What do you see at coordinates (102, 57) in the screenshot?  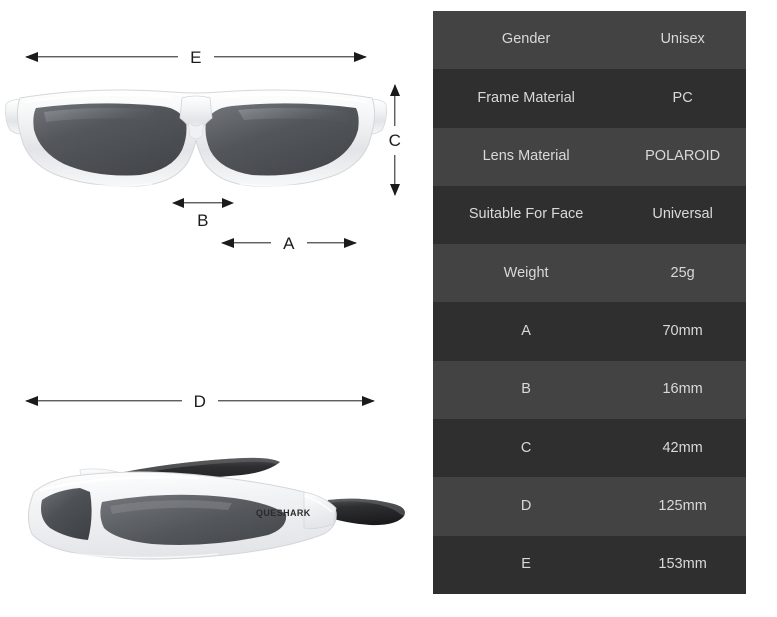 I see `dimension-e-left-segment` at bounding box center [102, 57].